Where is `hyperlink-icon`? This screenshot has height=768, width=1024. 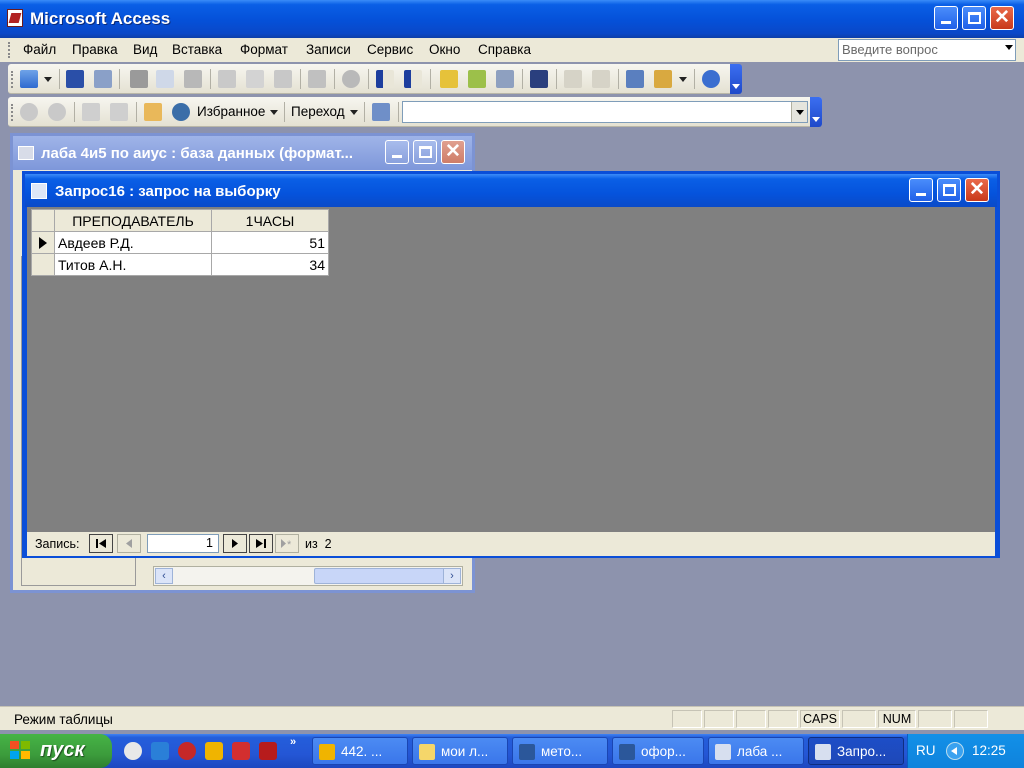 hyperlink-icon is located at coordinates (351, 79).